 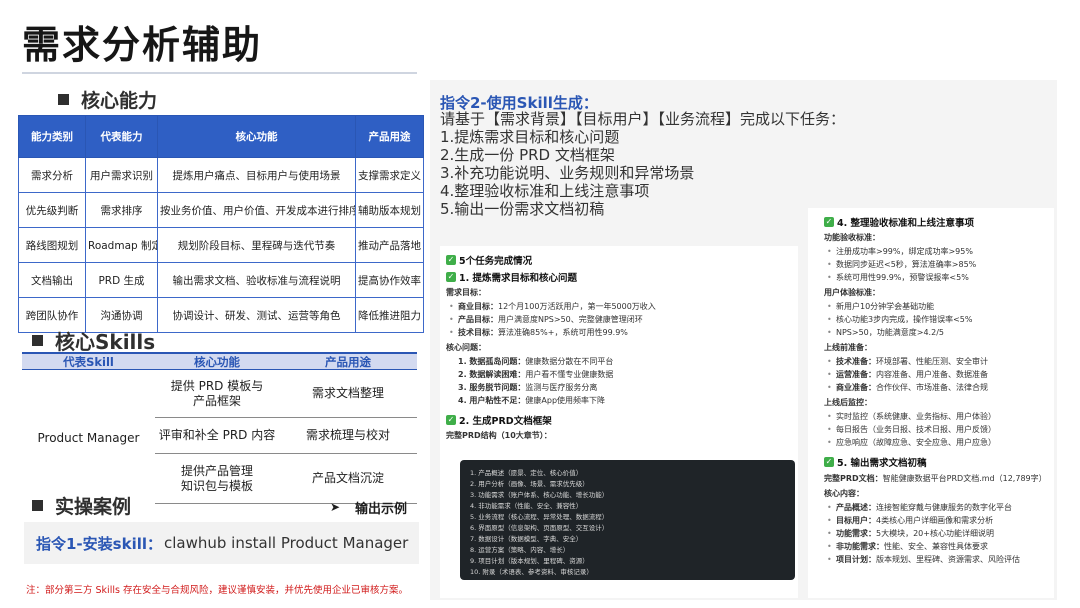 What do you see at coordinates (848, 402) in the screenshot?
I see `postlaunch-title: 上线后监控：` at bounding box center [848, 402].